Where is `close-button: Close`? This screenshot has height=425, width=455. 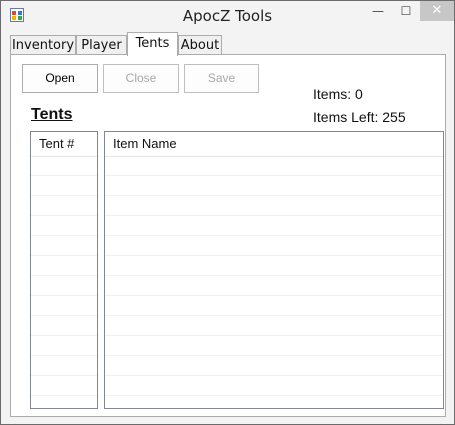
close-button: Close is located at coordinates (141, 78).